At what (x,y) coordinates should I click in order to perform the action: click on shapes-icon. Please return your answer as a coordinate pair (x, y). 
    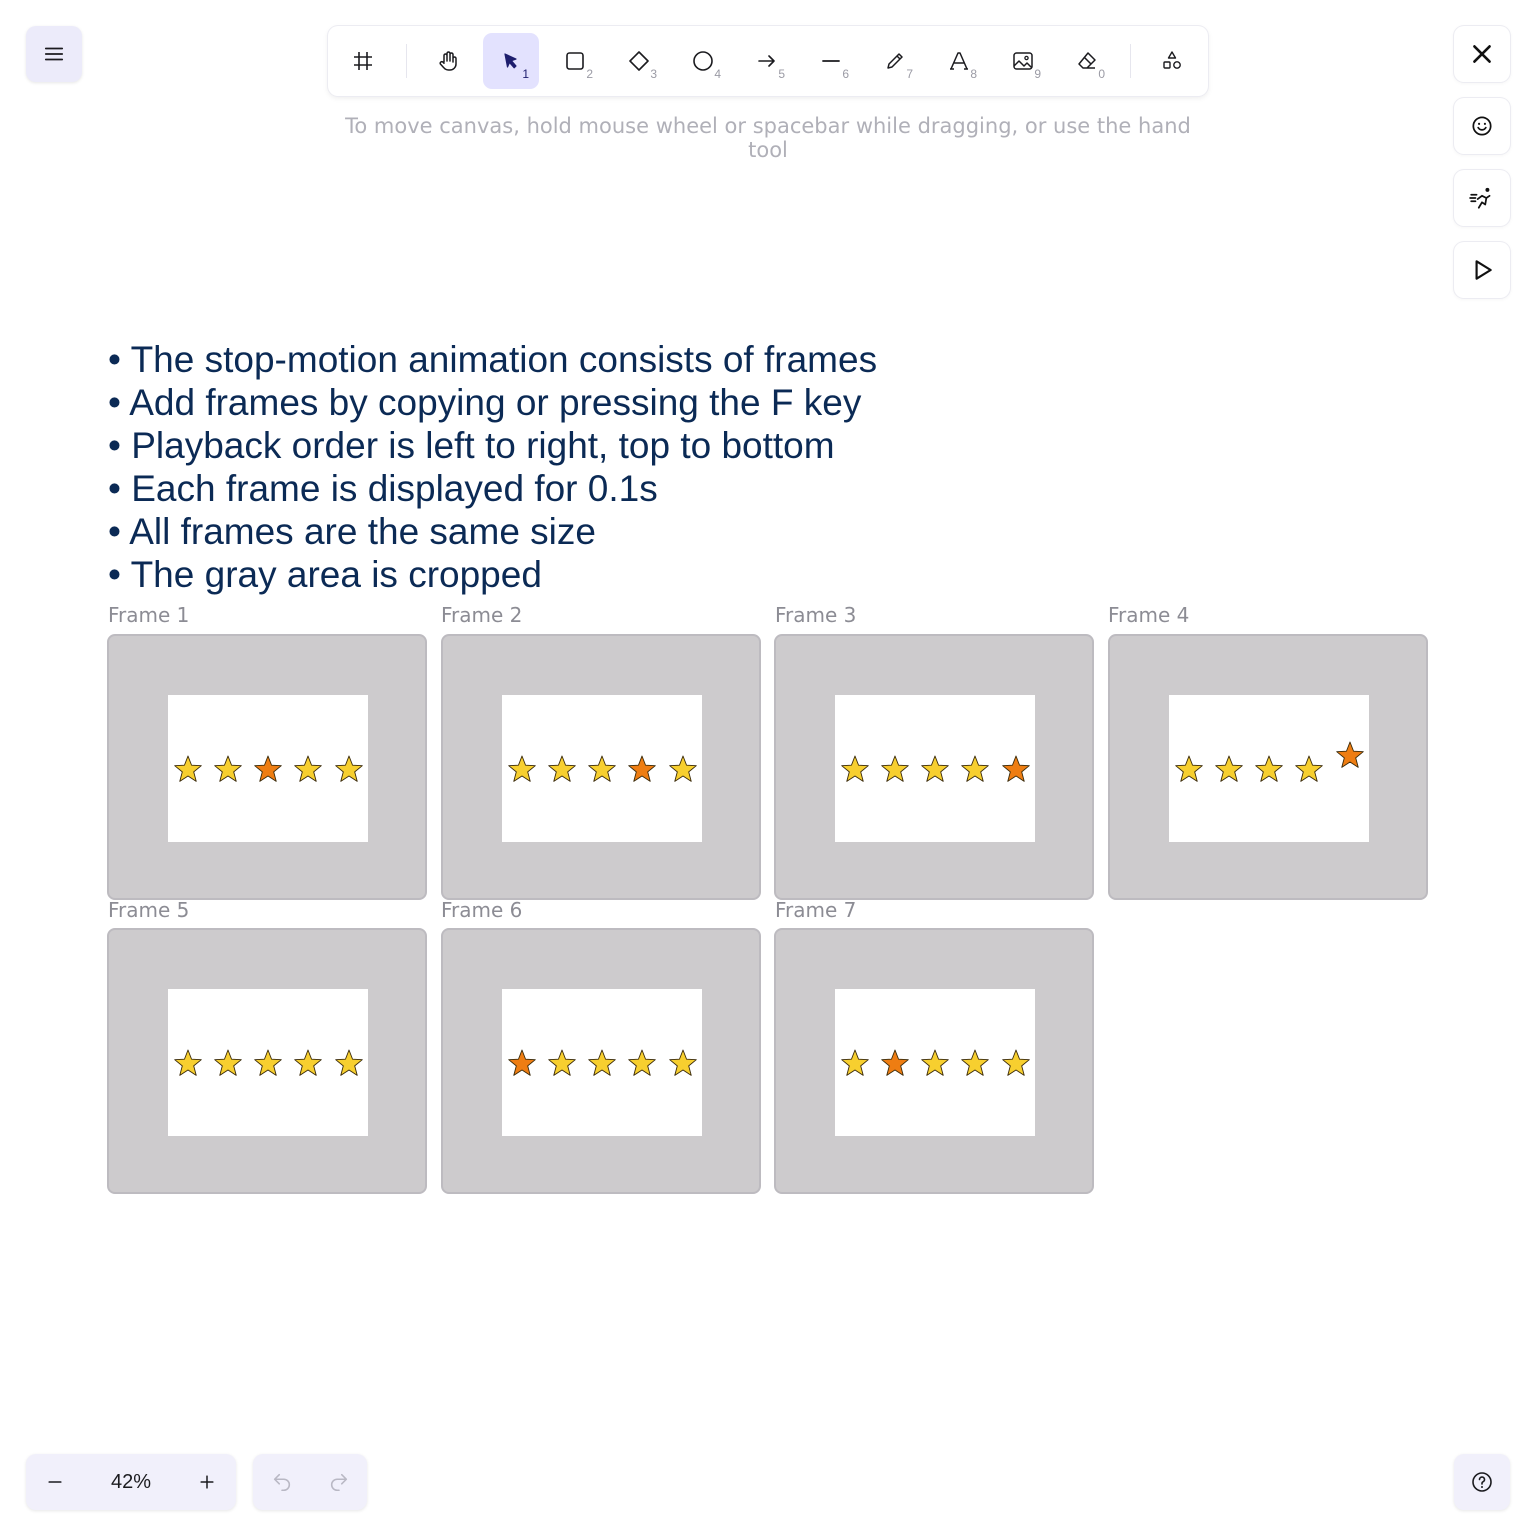
    Looking at the image, I should click on (1172, 60).